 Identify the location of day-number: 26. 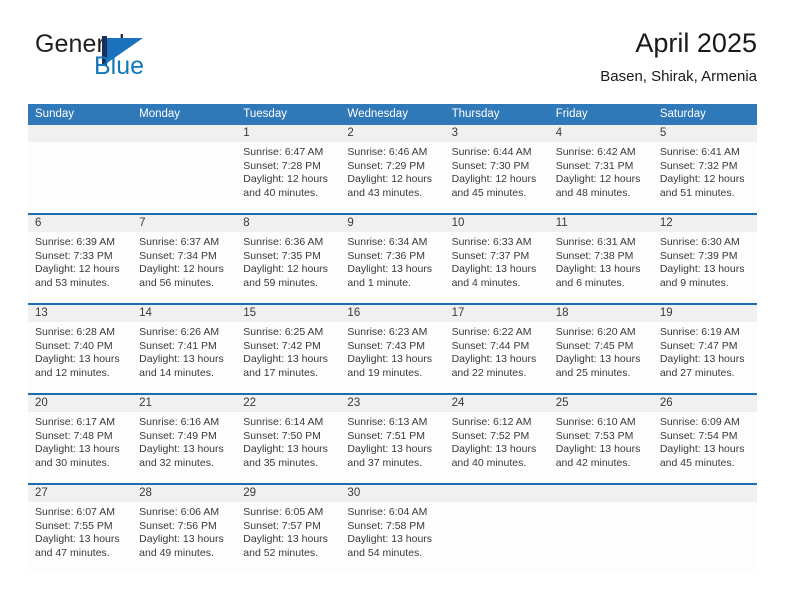
(705, 403).